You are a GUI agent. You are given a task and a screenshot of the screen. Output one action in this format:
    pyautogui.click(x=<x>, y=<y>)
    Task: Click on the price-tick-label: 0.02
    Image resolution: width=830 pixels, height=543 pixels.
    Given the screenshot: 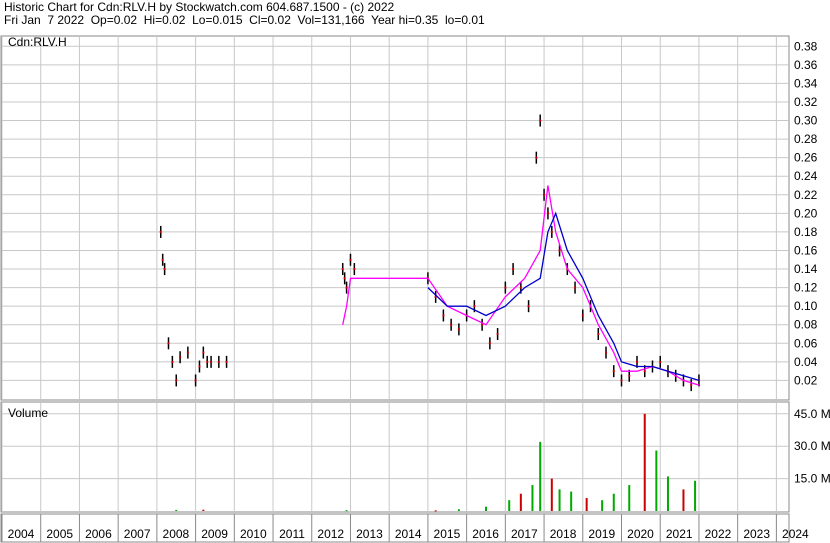 What is the action you would take?
    pyautogui.click(x=806, y=380)
    